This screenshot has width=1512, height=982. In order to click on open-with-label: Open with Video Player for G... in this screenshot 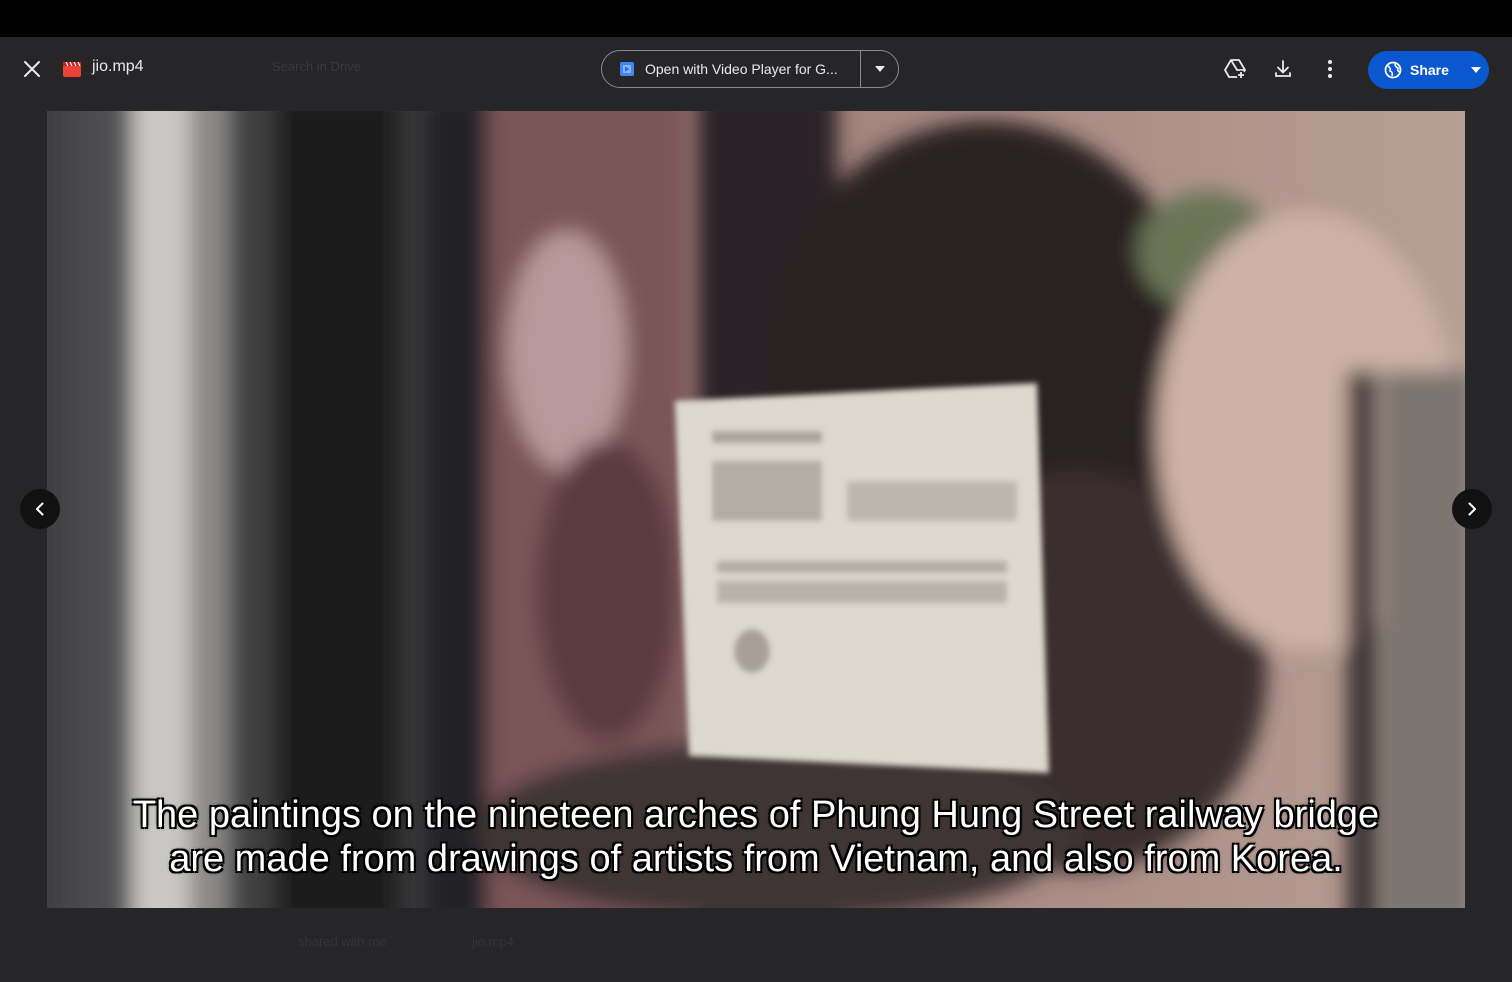, I will do `click(741, 69)`.